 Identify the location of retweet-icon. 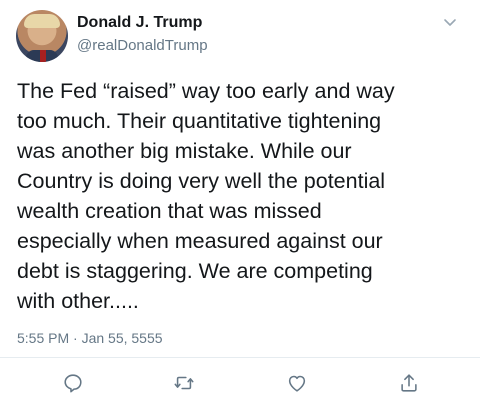
(184, 383).